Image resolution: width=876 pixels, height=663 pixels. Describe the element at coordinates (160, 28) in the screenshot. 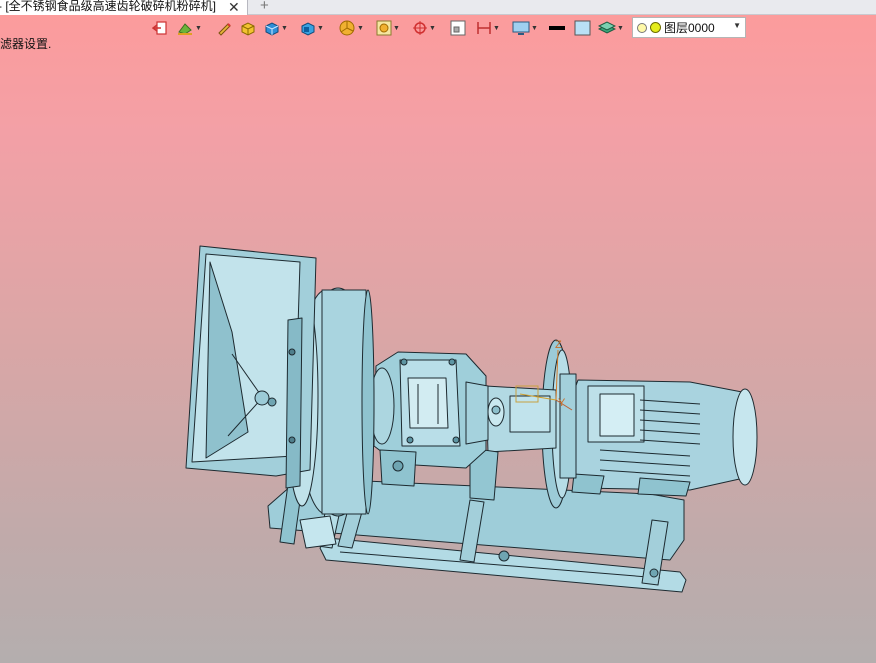

I see `exit-icon` at that location.